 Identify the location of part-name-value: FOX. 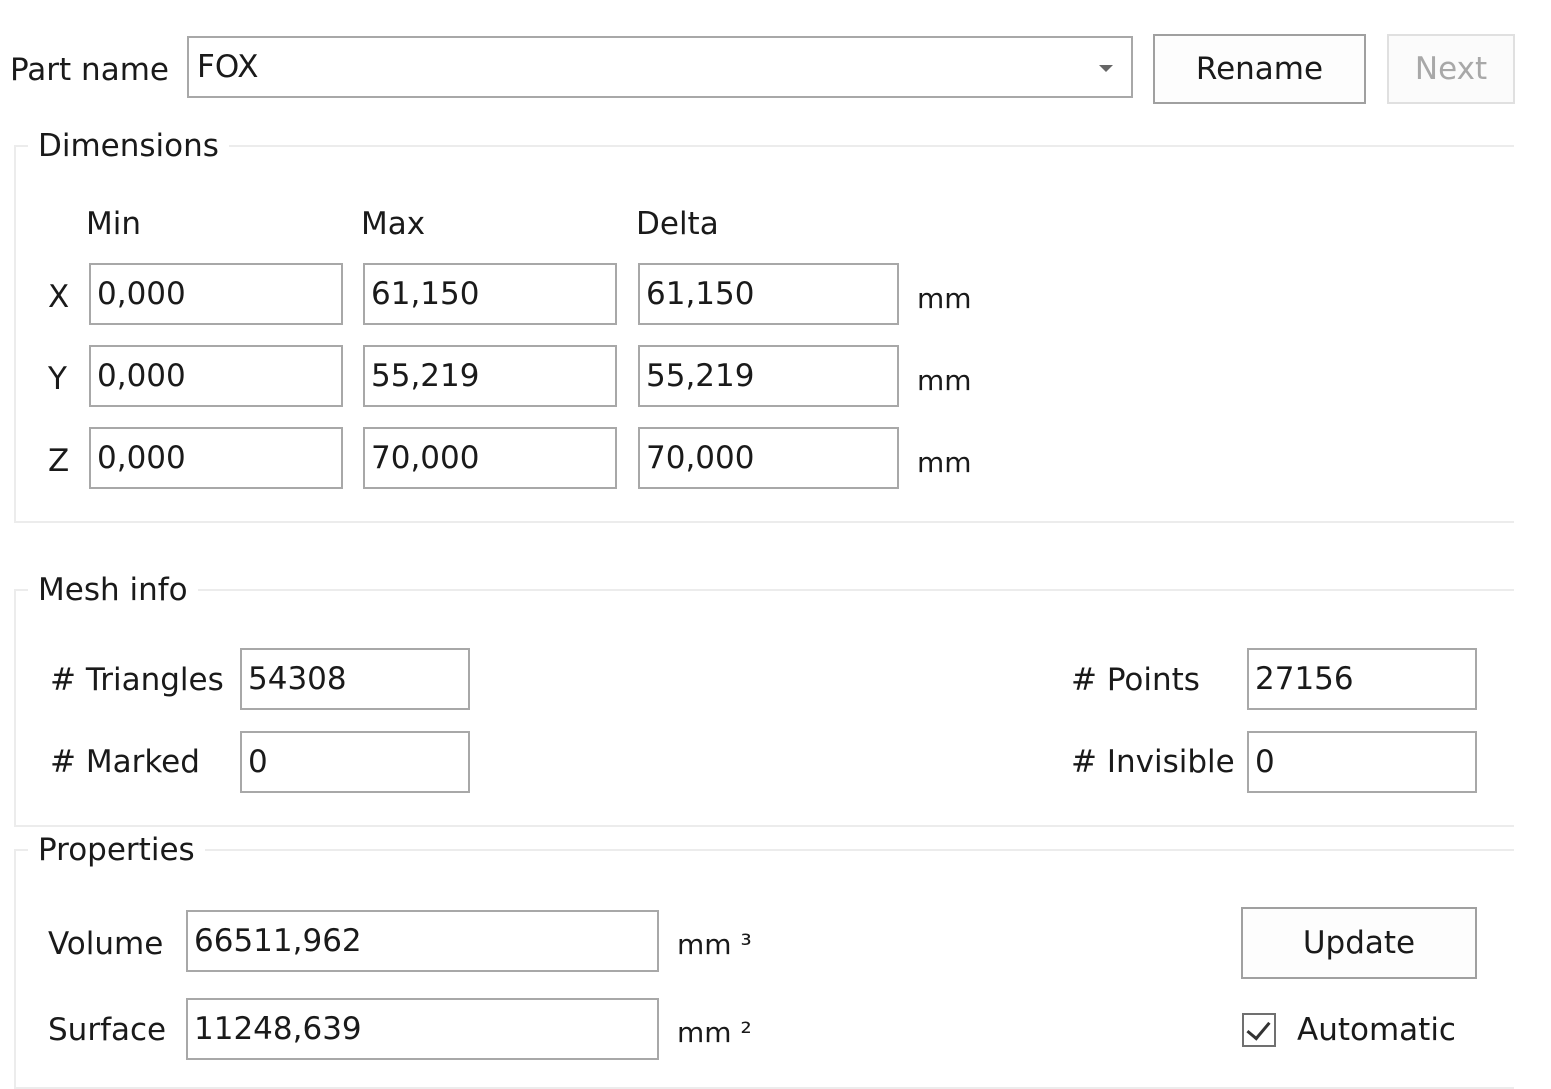
(228, 67).